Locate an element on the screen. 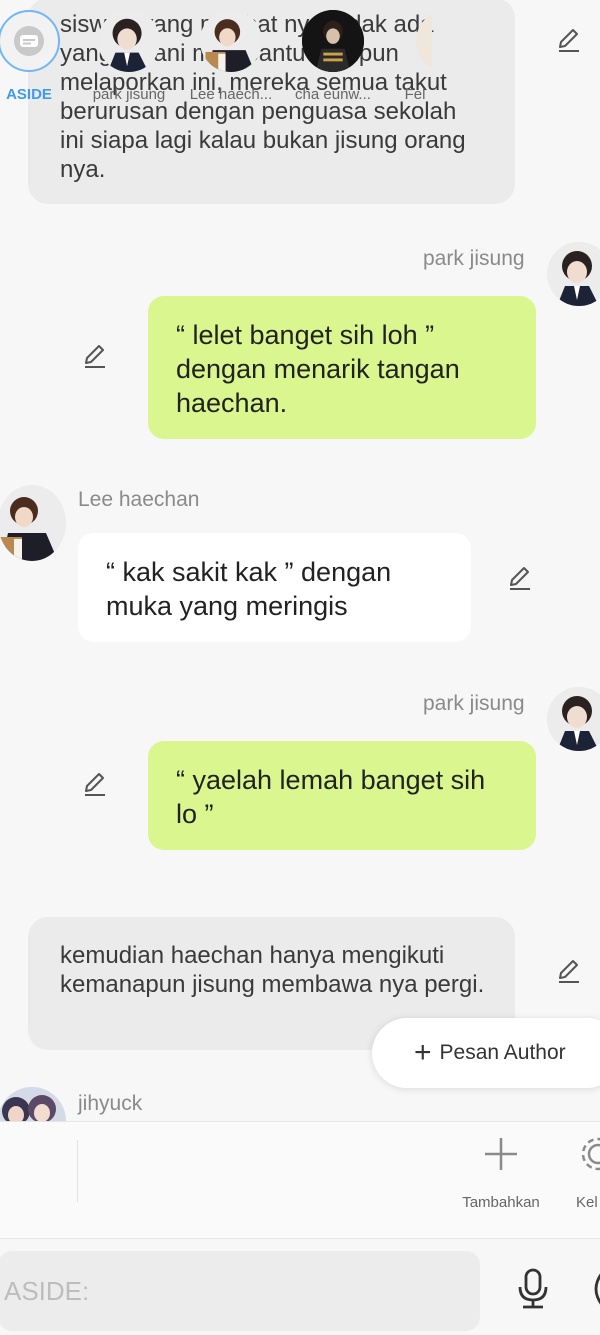  character-label: Fel is located at coordinates (415, 94).